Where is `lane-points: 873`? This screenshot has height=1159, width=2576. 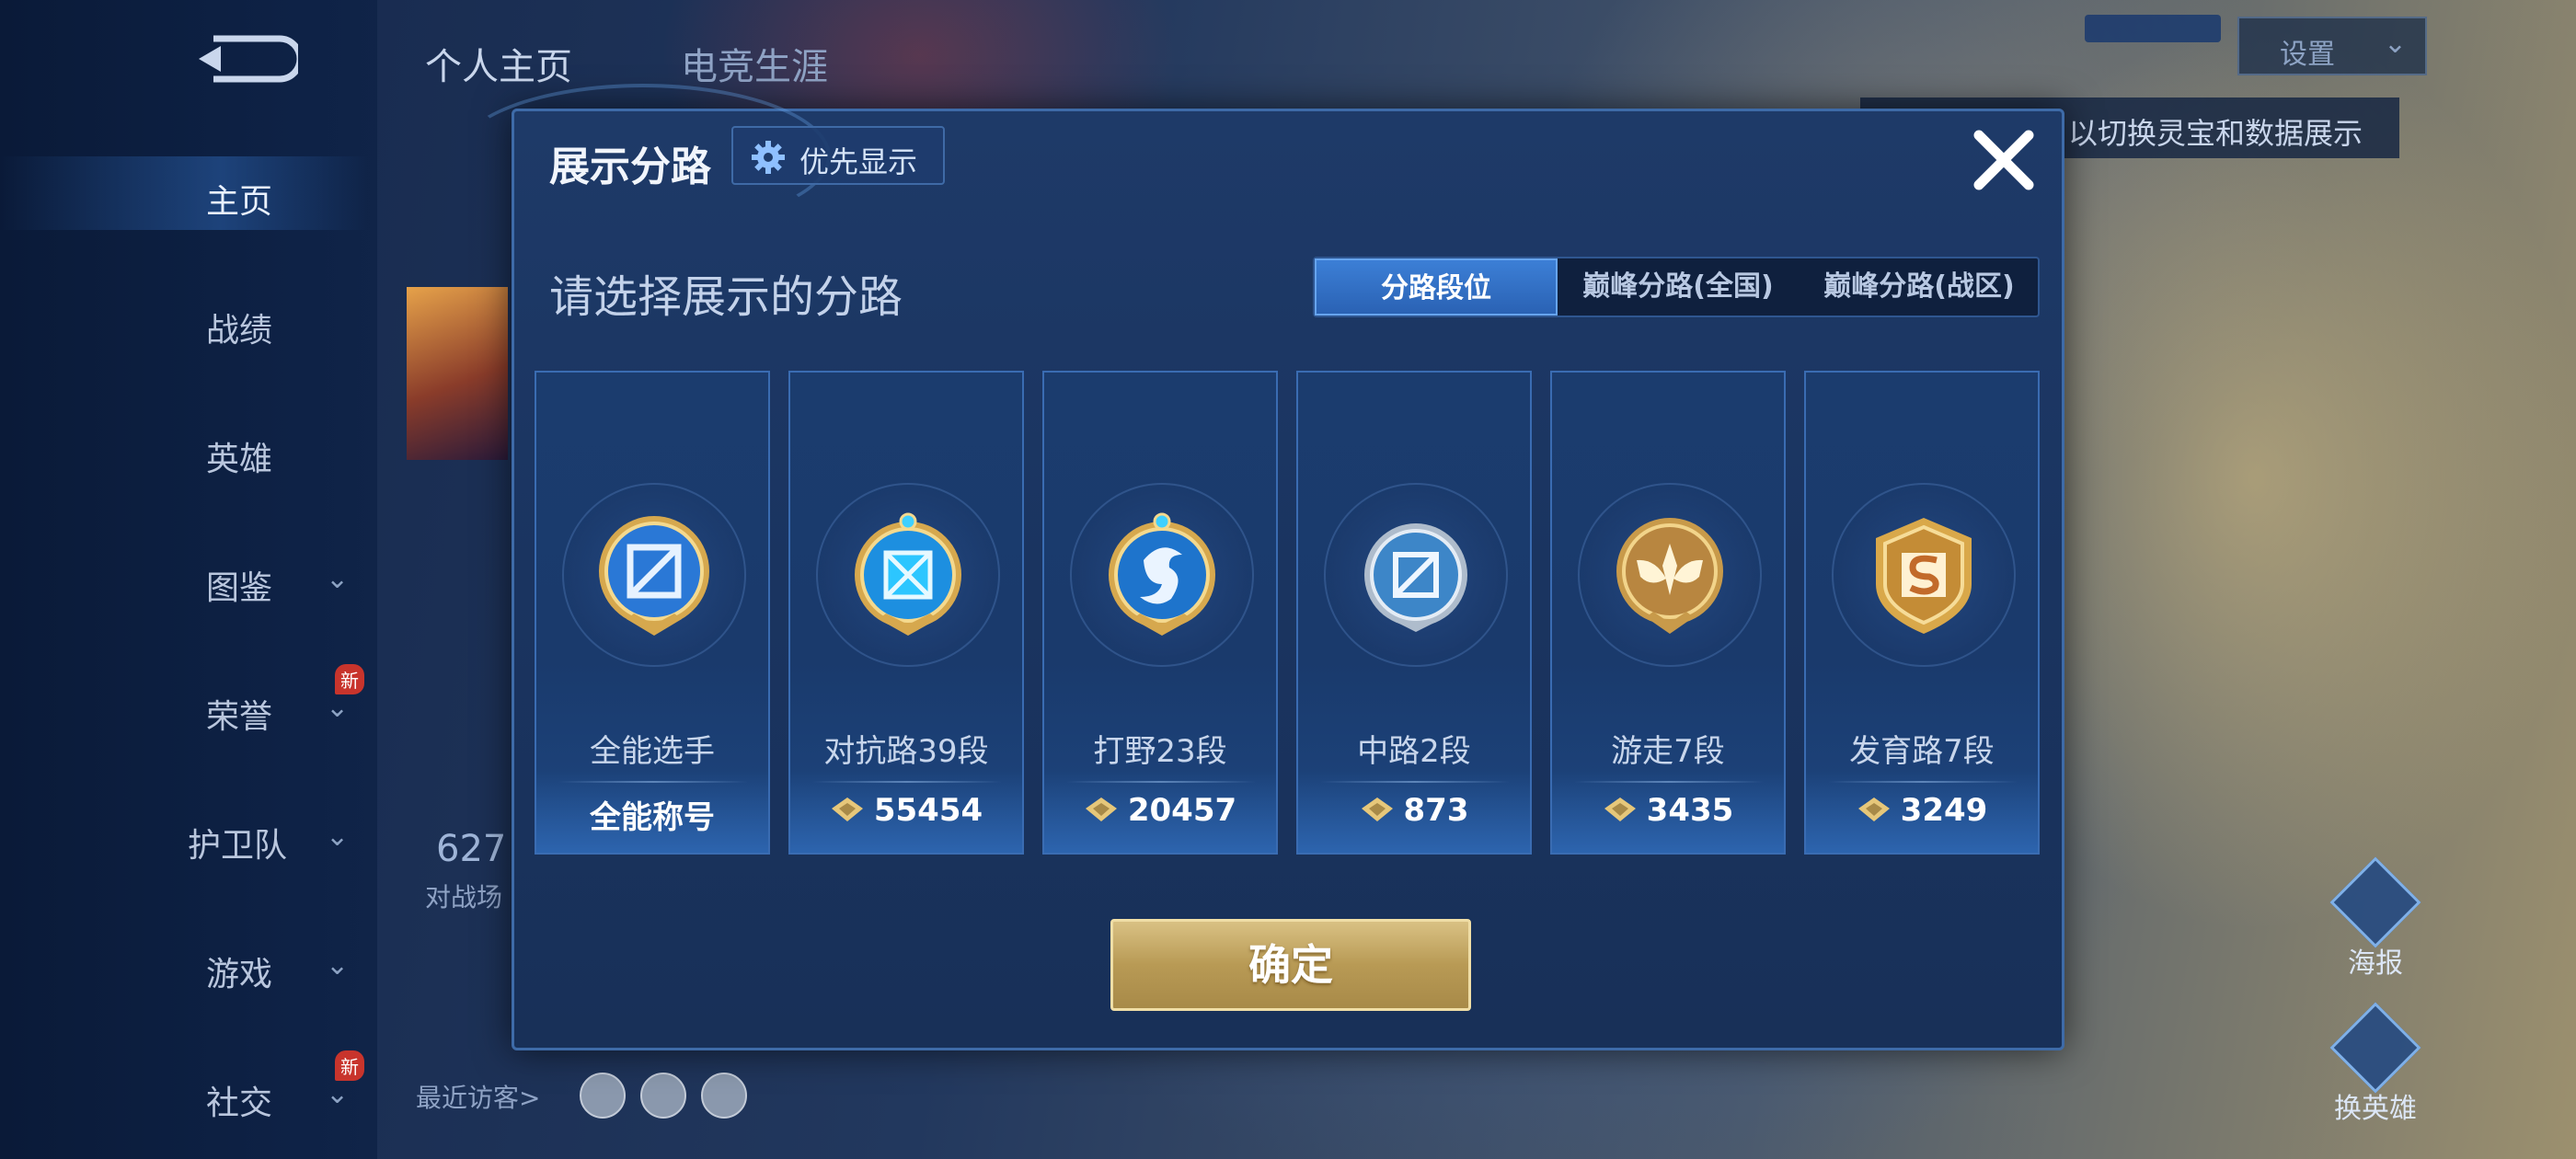
lane-points: 873 is located at coordinates (1414, 810).